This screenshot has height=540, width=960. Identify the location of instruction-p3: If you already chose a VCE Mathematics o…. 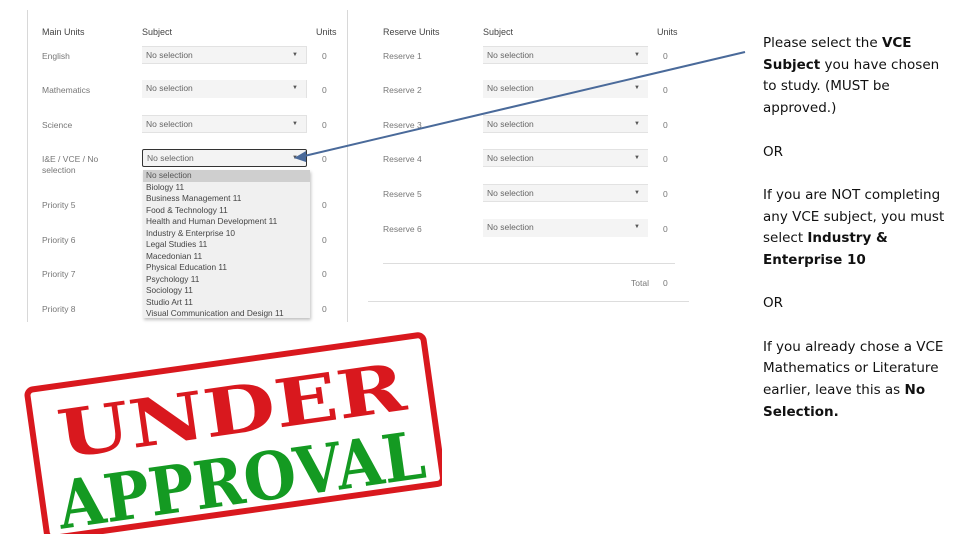
(853, 379).